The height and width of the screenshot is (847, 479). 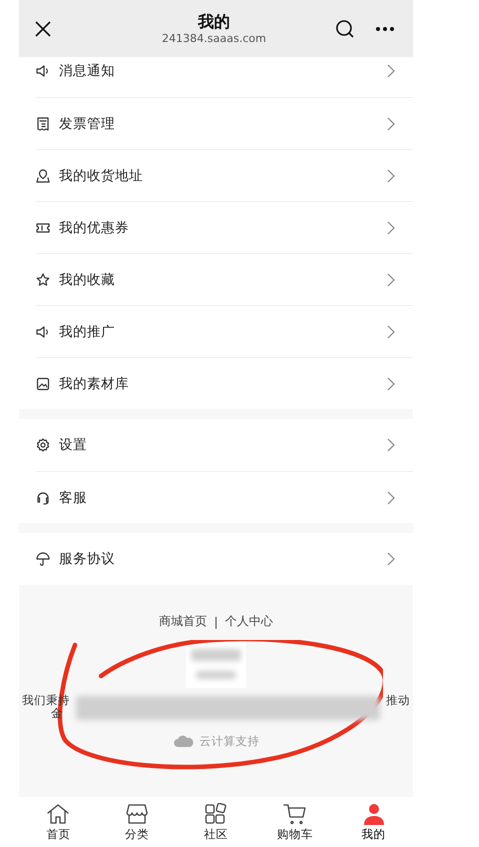 I want to click on menu-item: 我的收藏, so click(x=224, y=279).